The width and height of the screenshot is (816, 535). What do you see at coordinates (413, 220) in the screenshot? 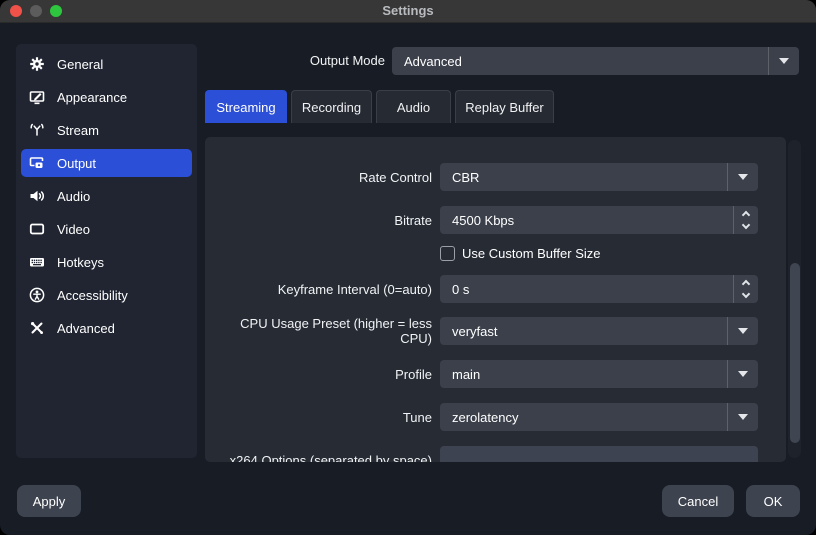
I see `bitrate-label: Bitrate` at bounding box center [413, 220].